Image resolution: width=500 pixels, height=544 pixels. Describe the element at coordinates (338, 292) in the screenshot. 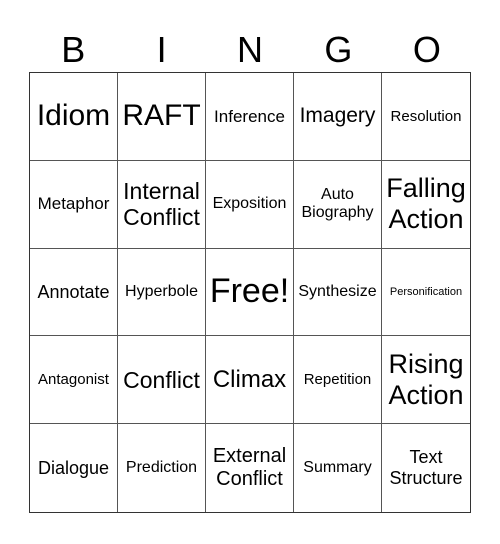

I see `bingo-cell: Synthesize` at that location.